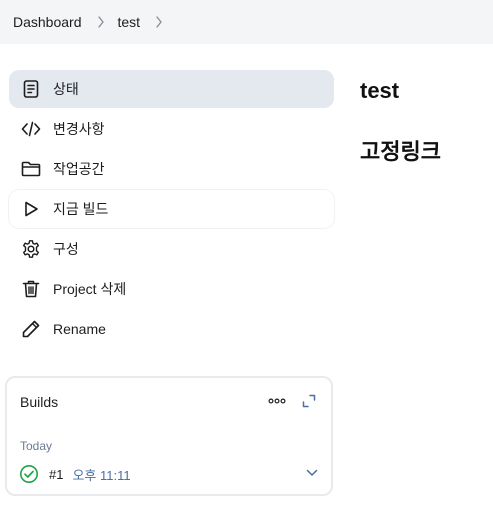 This screenshot has height=506, width=493. What do you see at coordinates (81, 209) in the screenshot?
I see `sidebar-item-label: 지금 빌드` at bounding box center [81, 209].